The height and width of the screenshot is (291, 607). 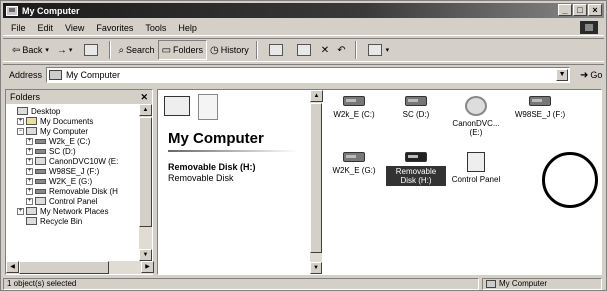 What do you see at coordinates (147, 267) in the screenshot?
I see `scroll-right-button: ▶` at bounding box center [147, 267].